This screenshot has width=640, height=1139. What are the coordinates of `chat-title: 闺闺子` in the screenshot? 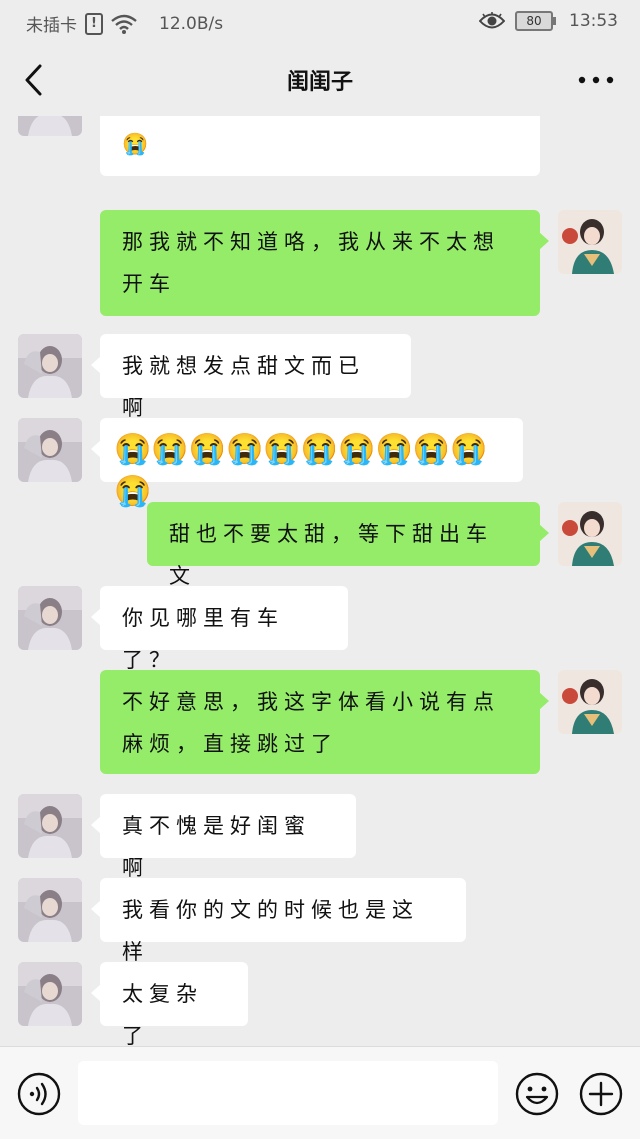 It's located at (319, 82).